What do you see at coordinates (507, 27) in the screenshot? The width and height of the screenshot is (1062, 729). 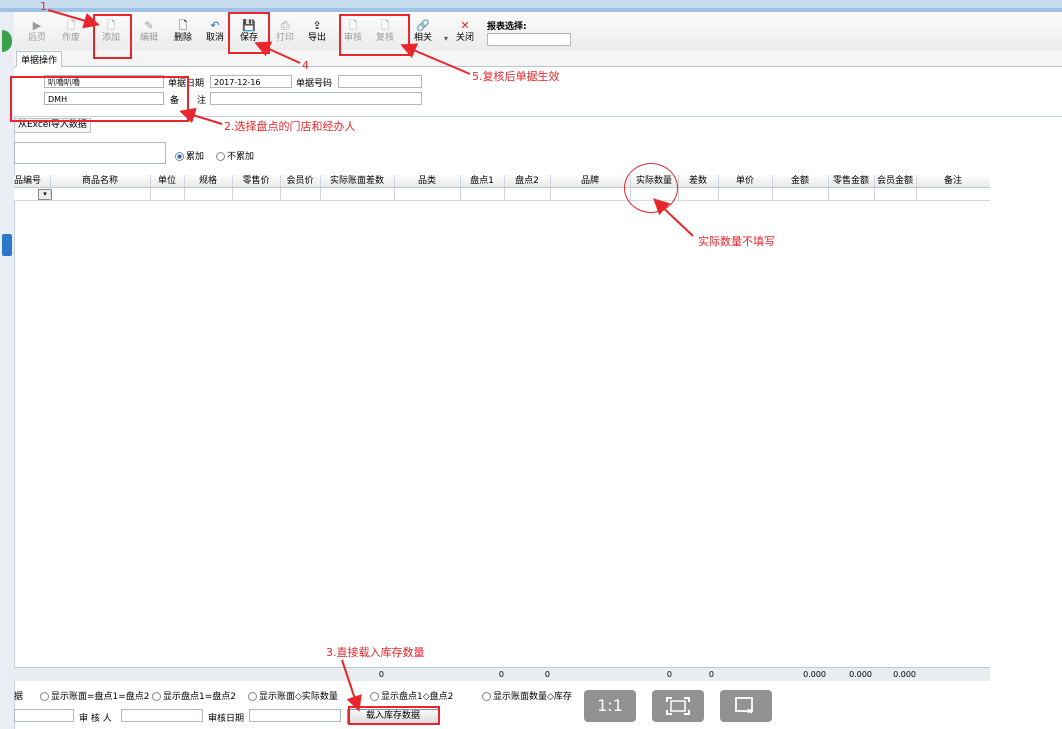 I see `report-select-label: 报表选择:` at bounding box center [507, 27].